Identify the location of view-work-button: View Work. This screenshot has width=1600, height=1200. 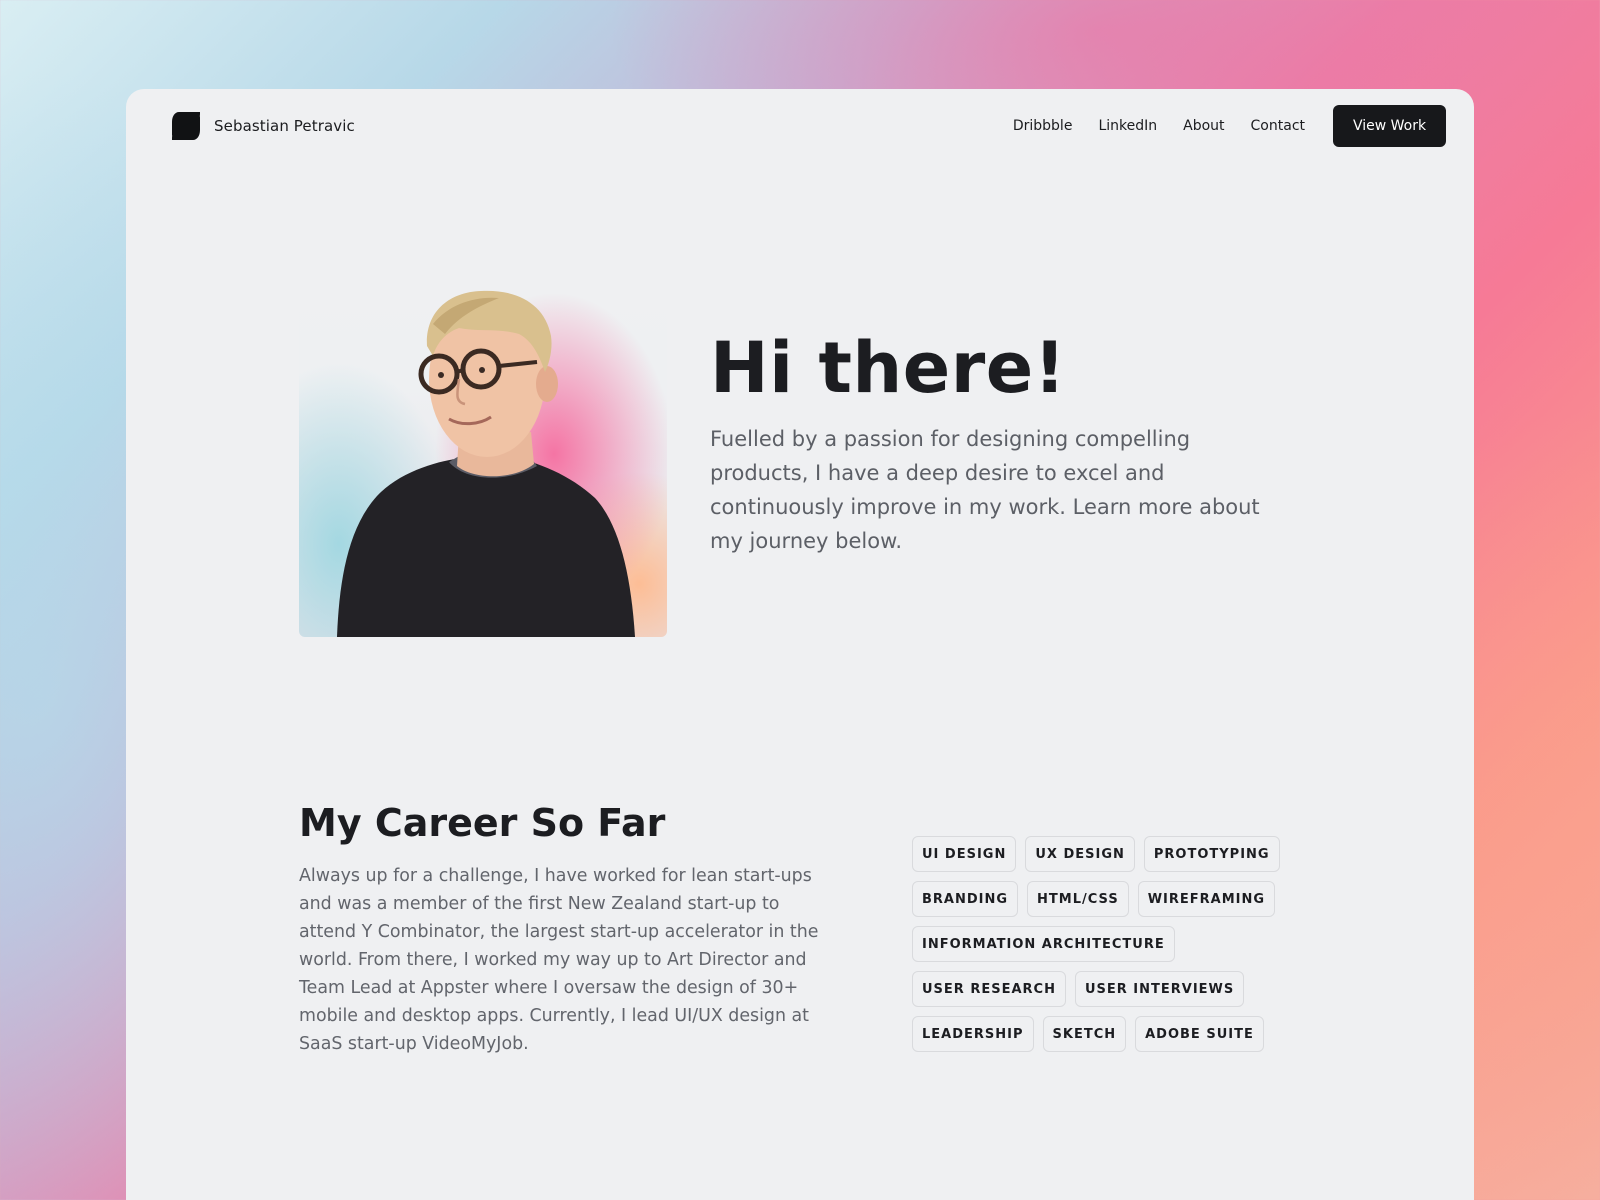
(1389, 126).